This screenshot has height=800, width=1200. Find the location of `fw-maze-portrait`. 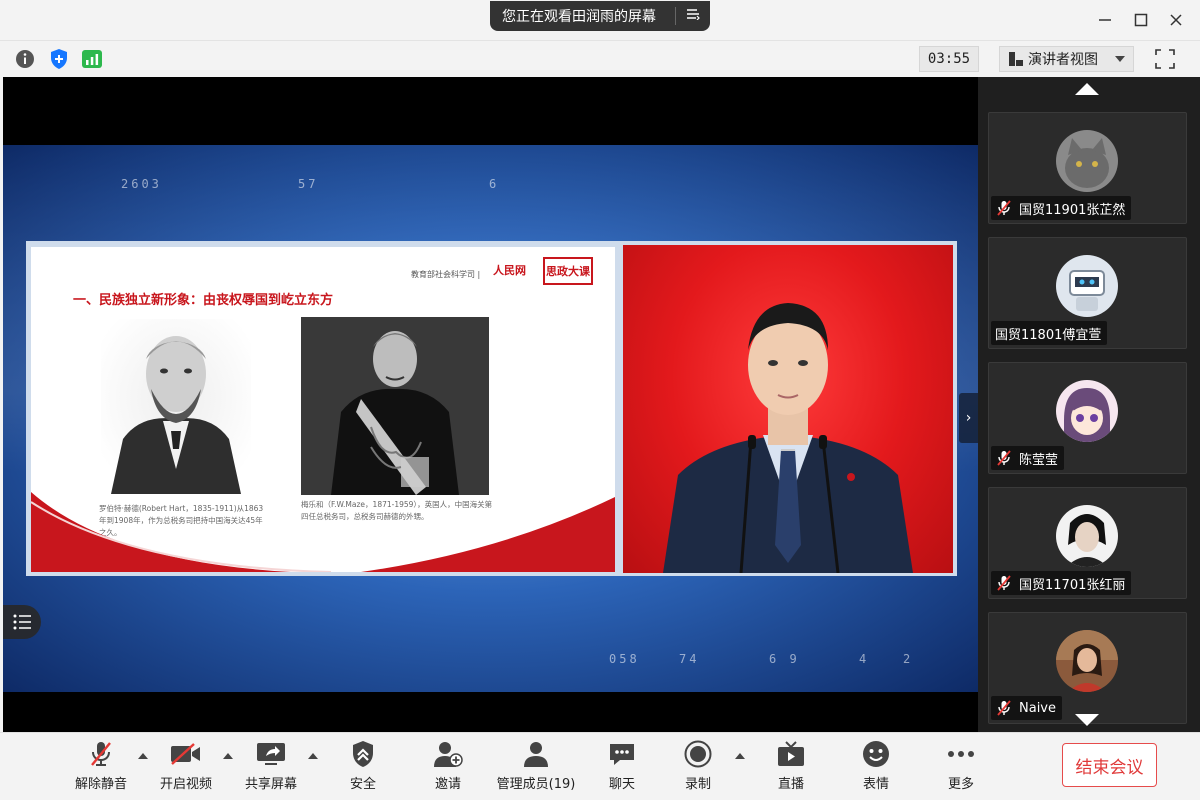

fw-maze-portrait is located at coordinates (395, 406).